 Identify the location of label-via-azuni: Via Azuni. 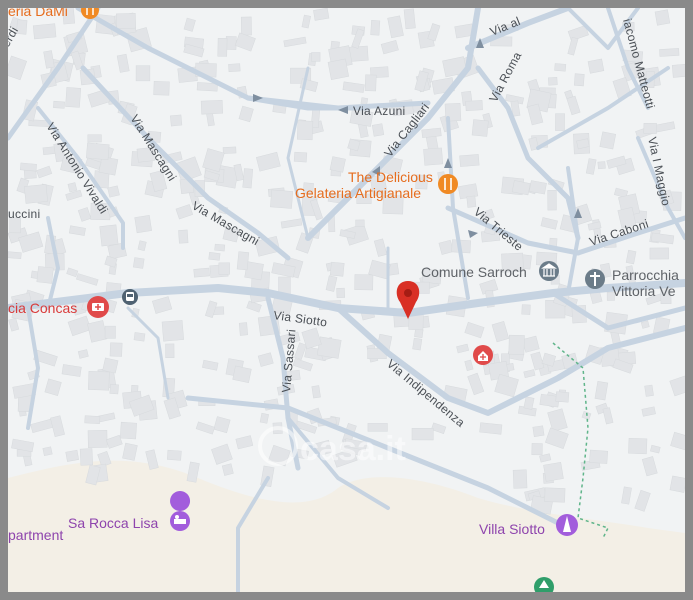
(379, 111).